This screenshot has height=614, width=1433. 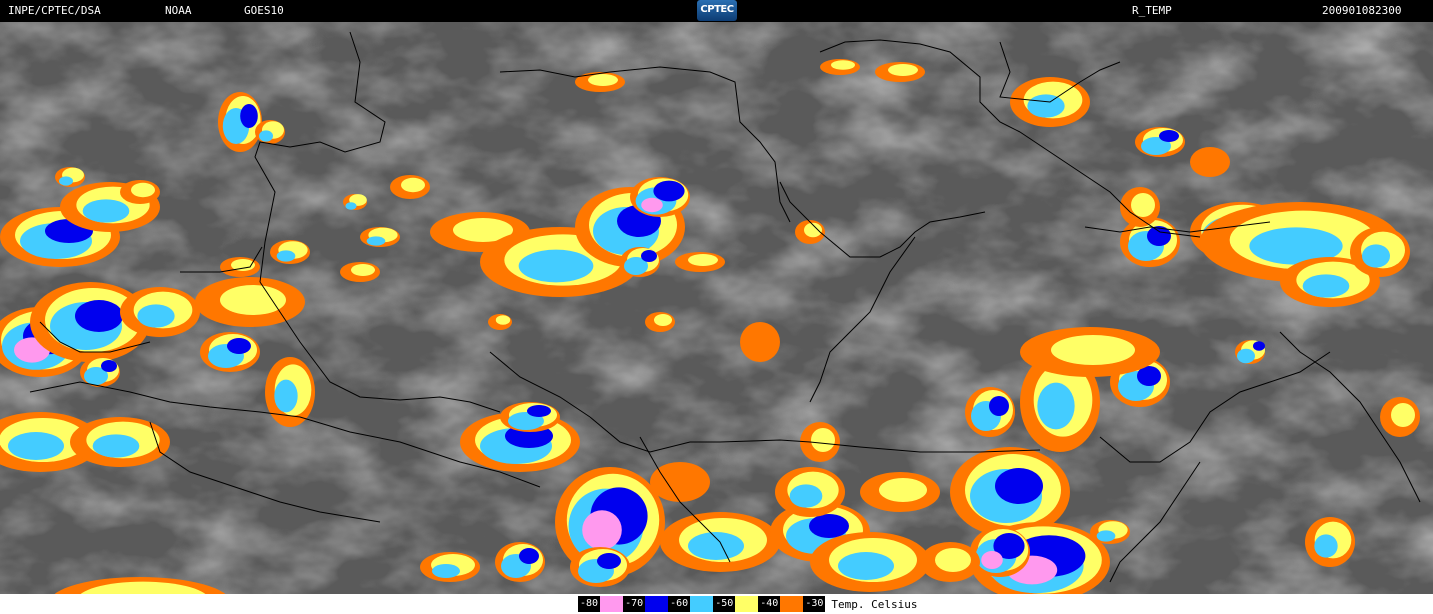 I want to click on legend-item: -50, so click(x=736, y=604).